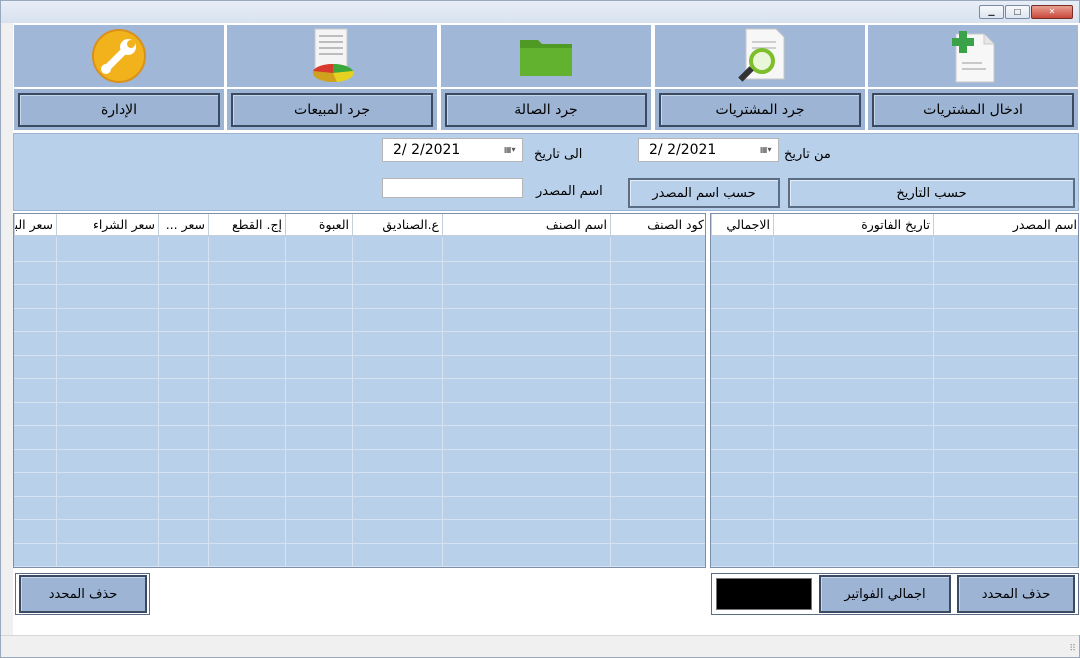  Describe the element at coordinates (318, 225) in the screenshot. I see `column-header: العبوة` at that location.